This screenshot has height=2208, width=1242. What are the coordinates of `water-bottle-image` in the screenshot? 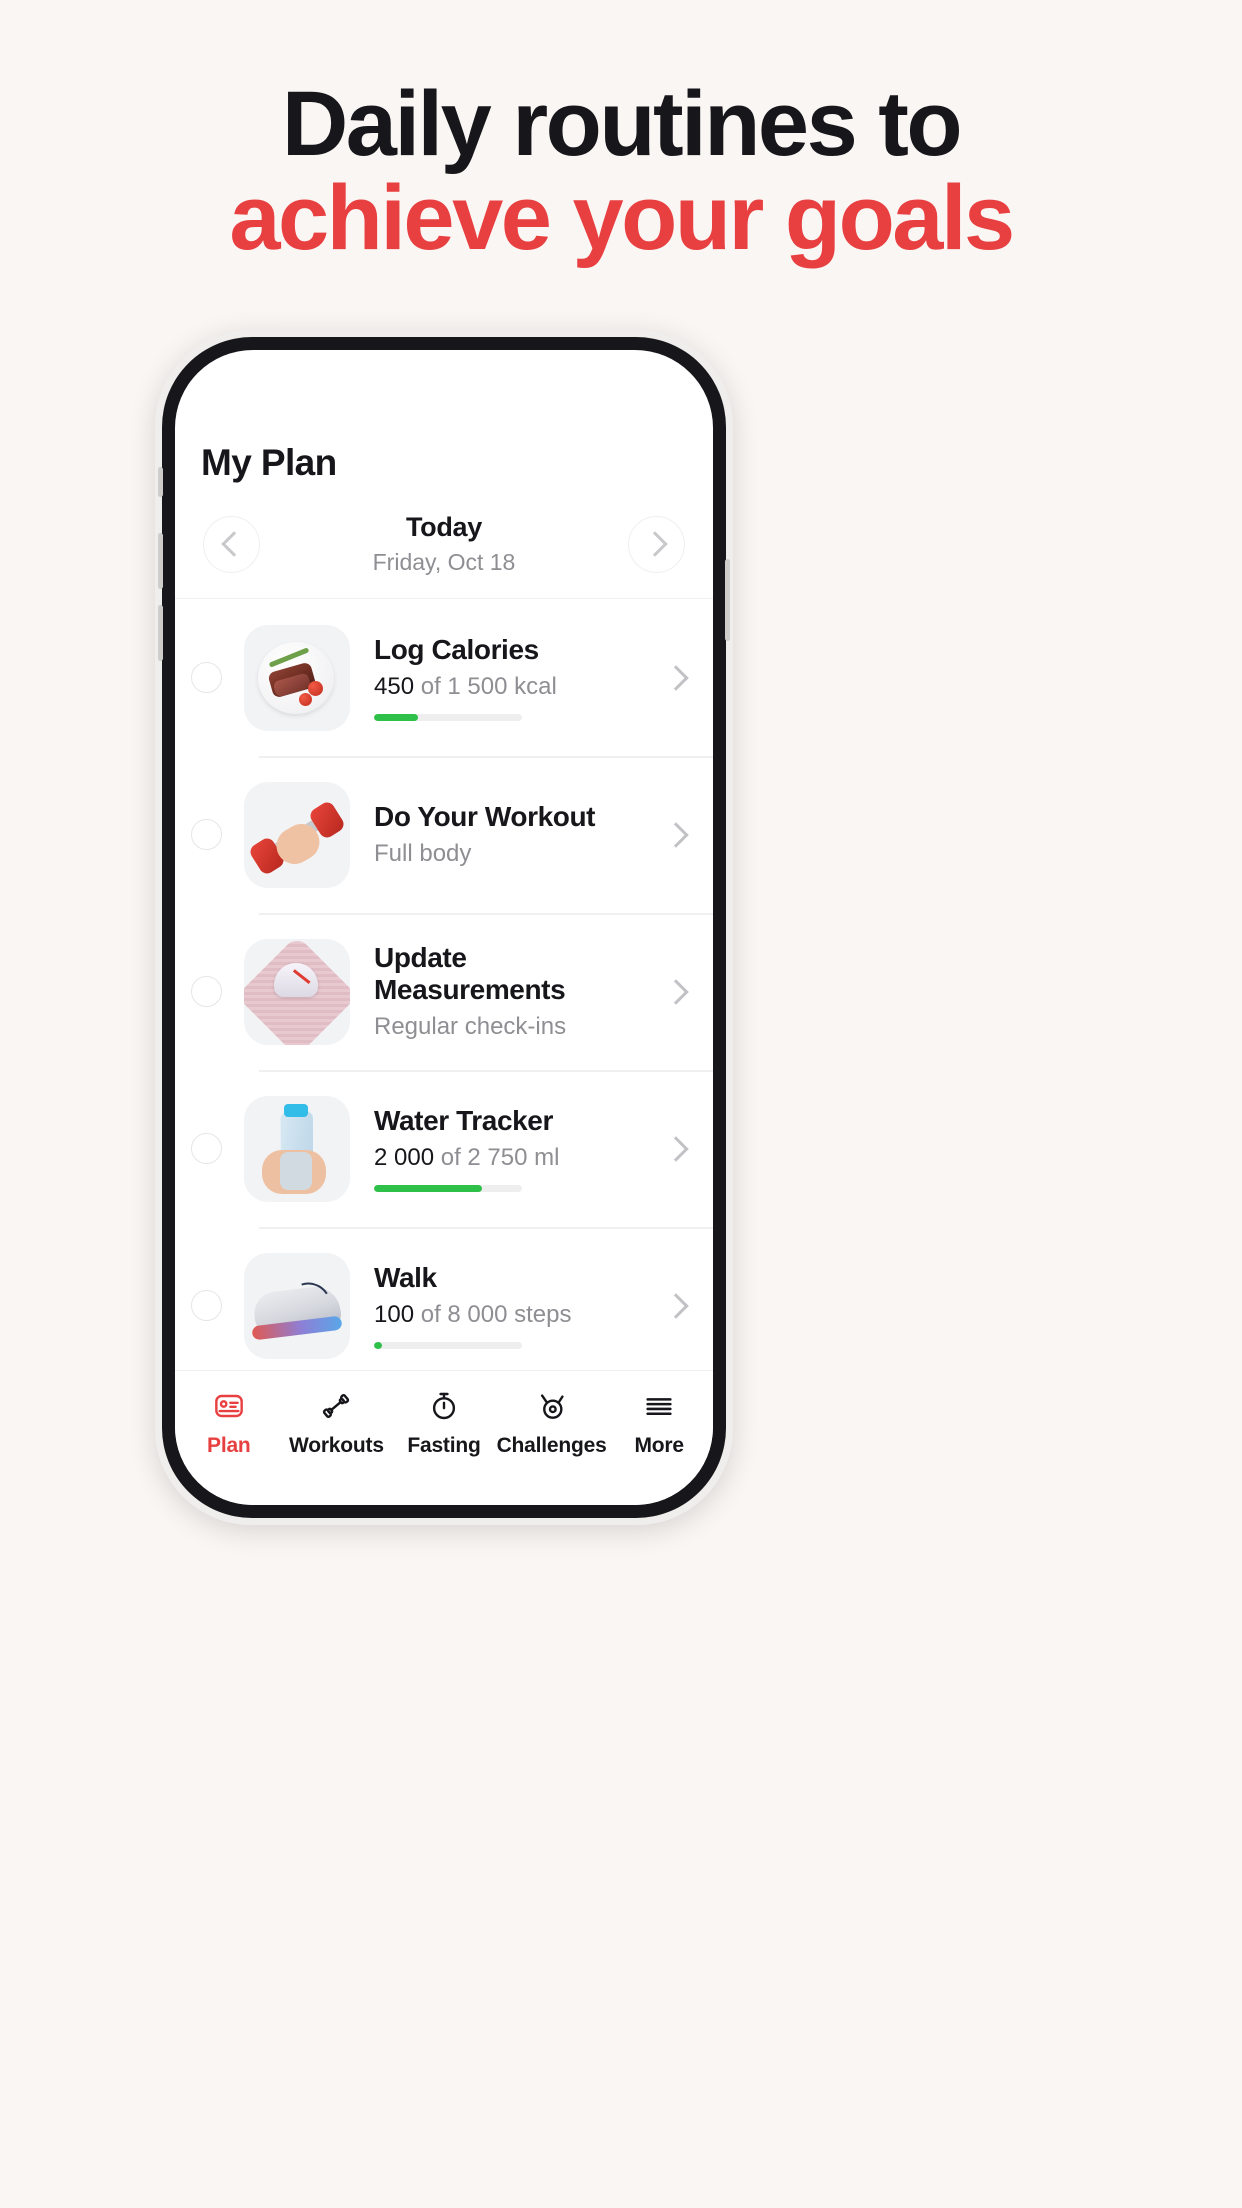 It's located at (297, 1148).